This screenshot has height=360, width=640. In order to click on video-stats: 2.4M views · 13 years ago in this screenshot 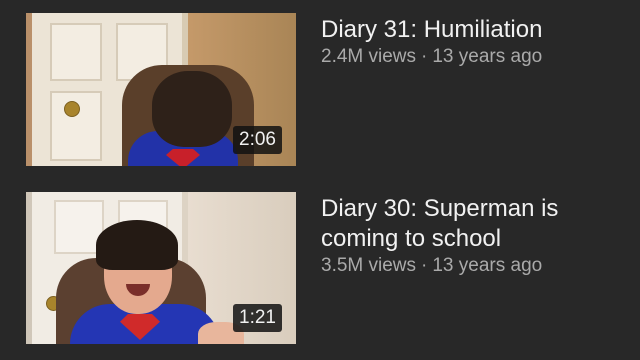, I will do `click(471, 57)`.